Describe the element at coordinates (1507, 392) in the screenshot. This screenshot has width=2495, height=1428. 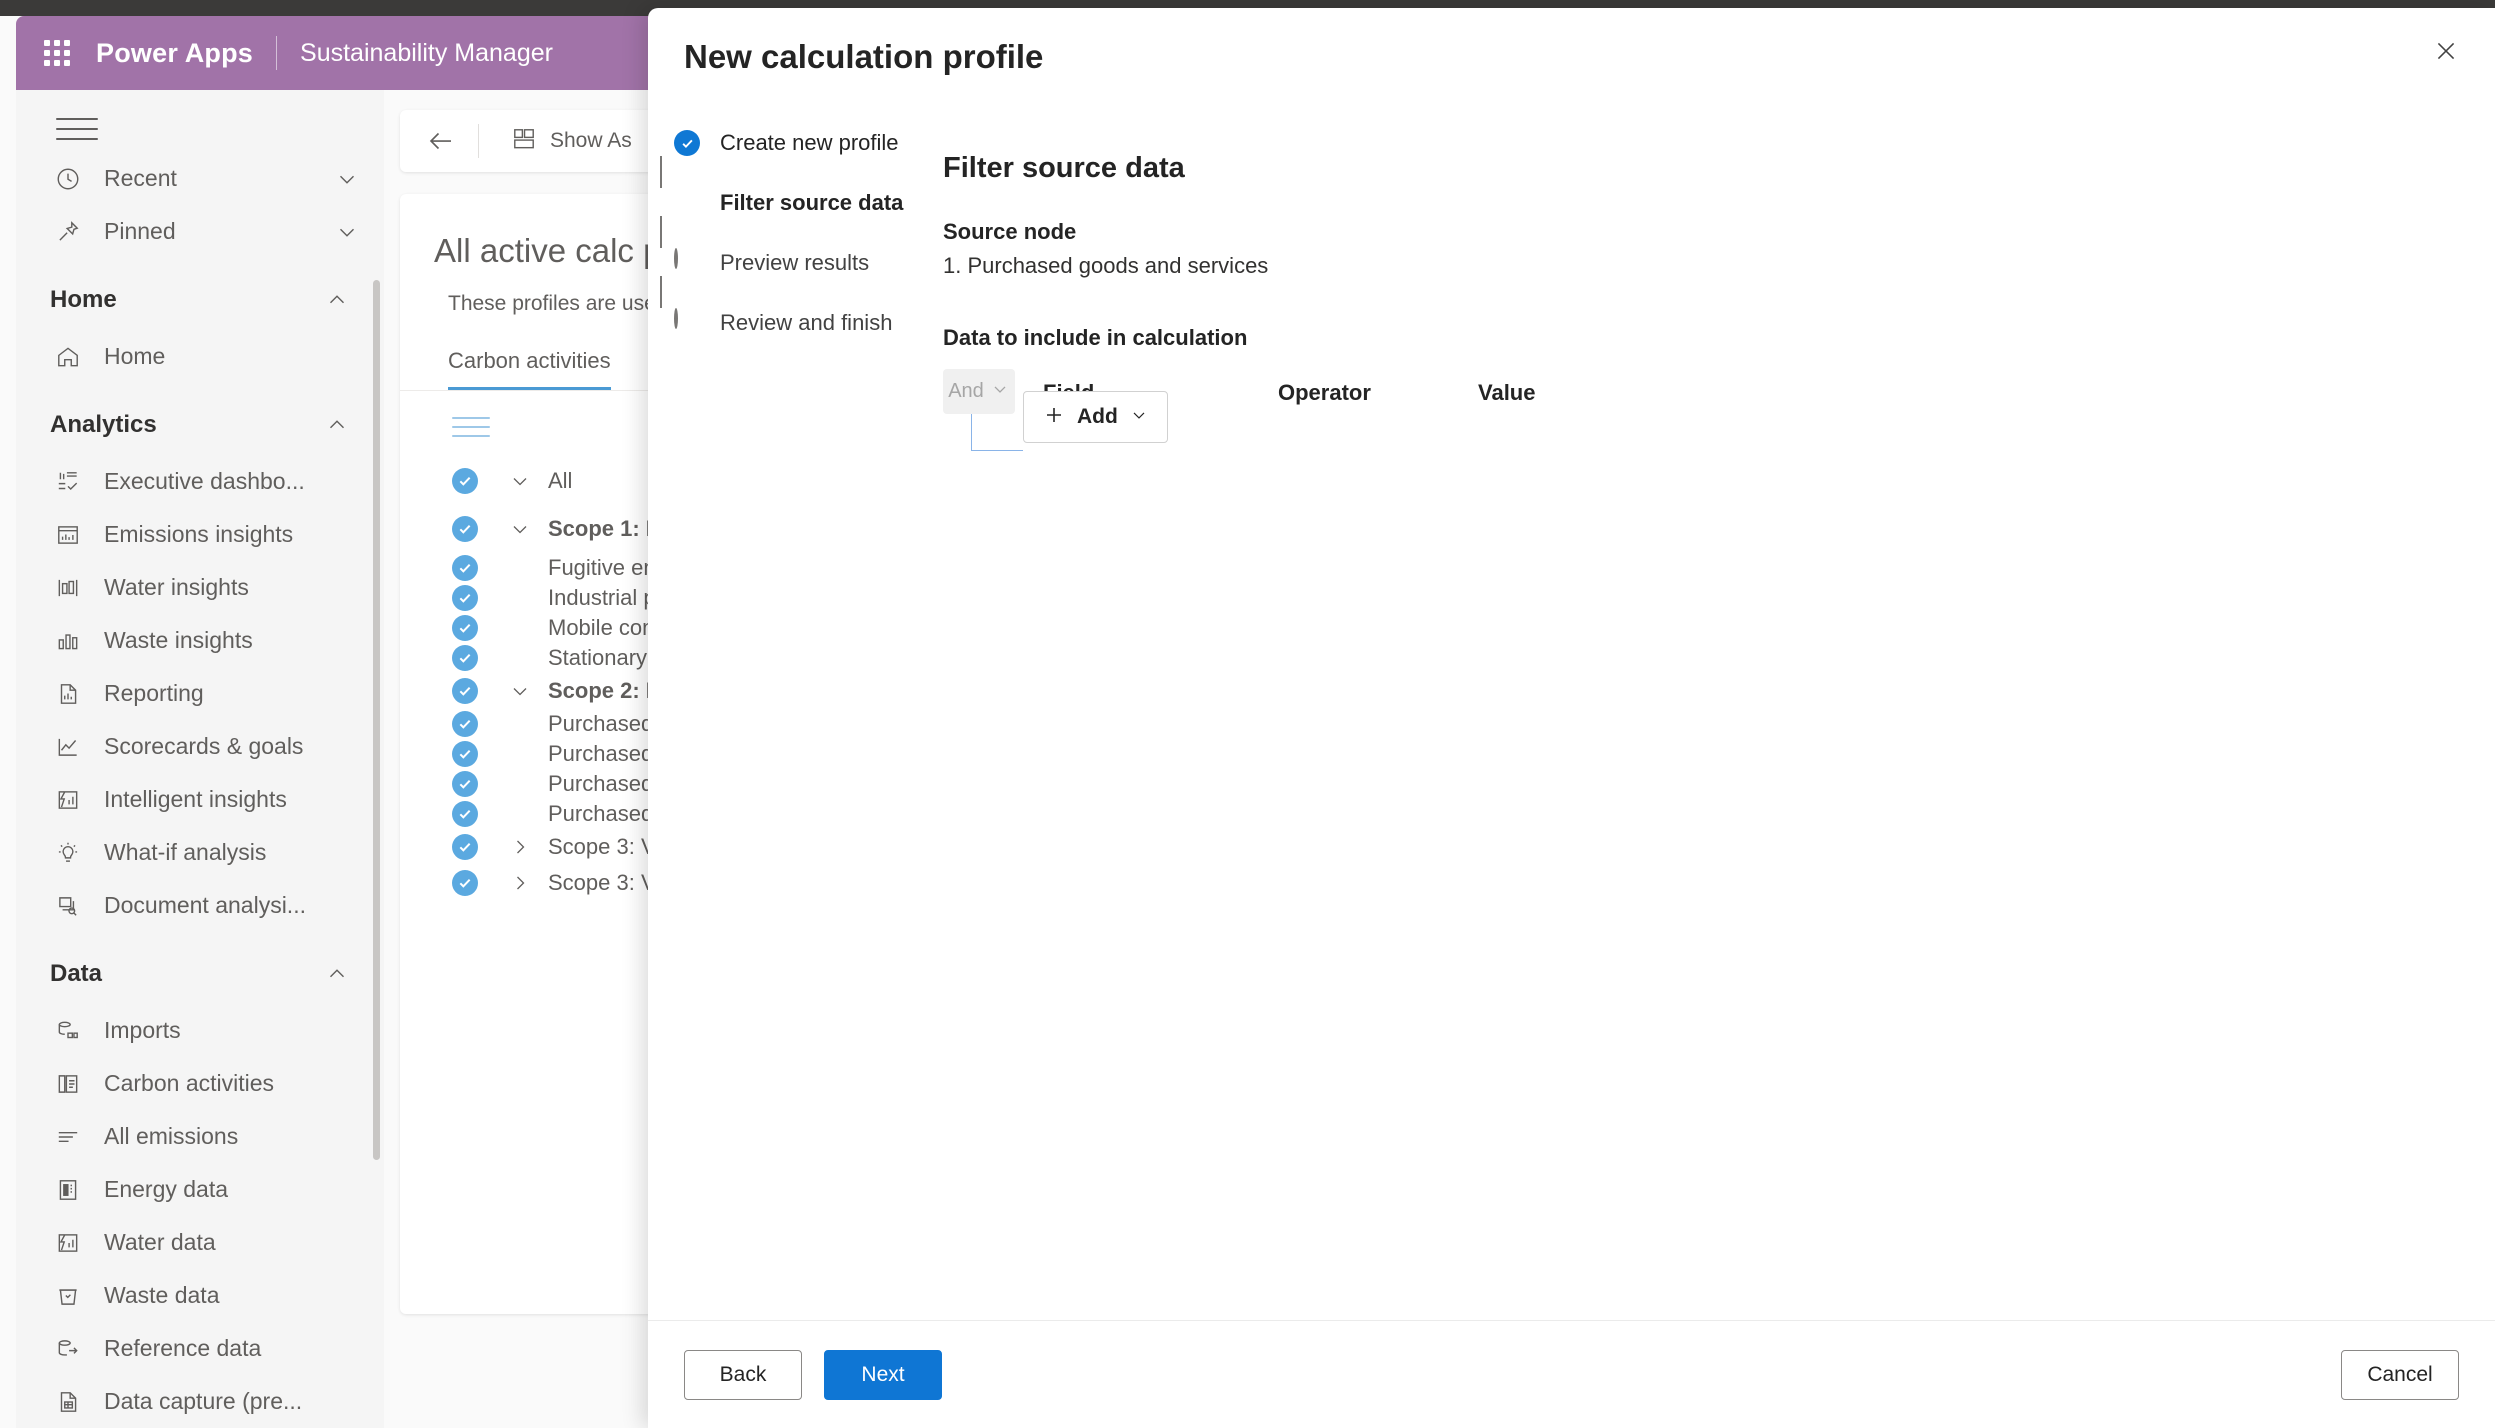
I see `column-header-value: Value` at that location.